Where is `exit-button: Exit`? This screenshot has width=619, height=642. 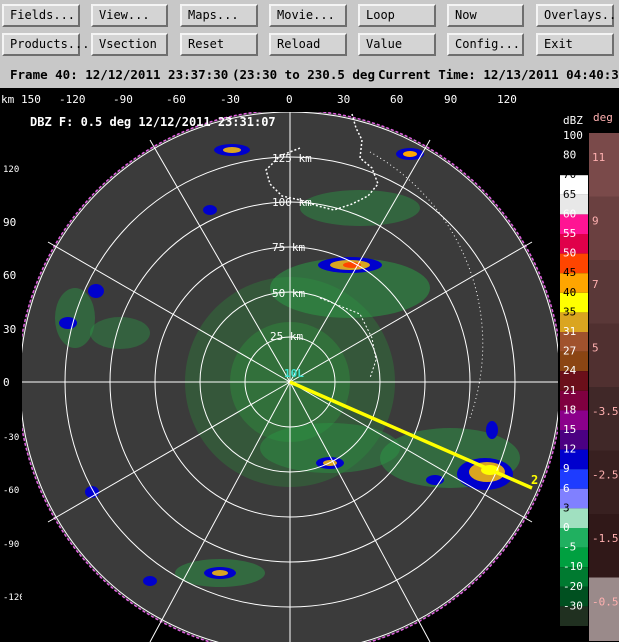
exit-button: Exit is located at coordinates (575, 44).